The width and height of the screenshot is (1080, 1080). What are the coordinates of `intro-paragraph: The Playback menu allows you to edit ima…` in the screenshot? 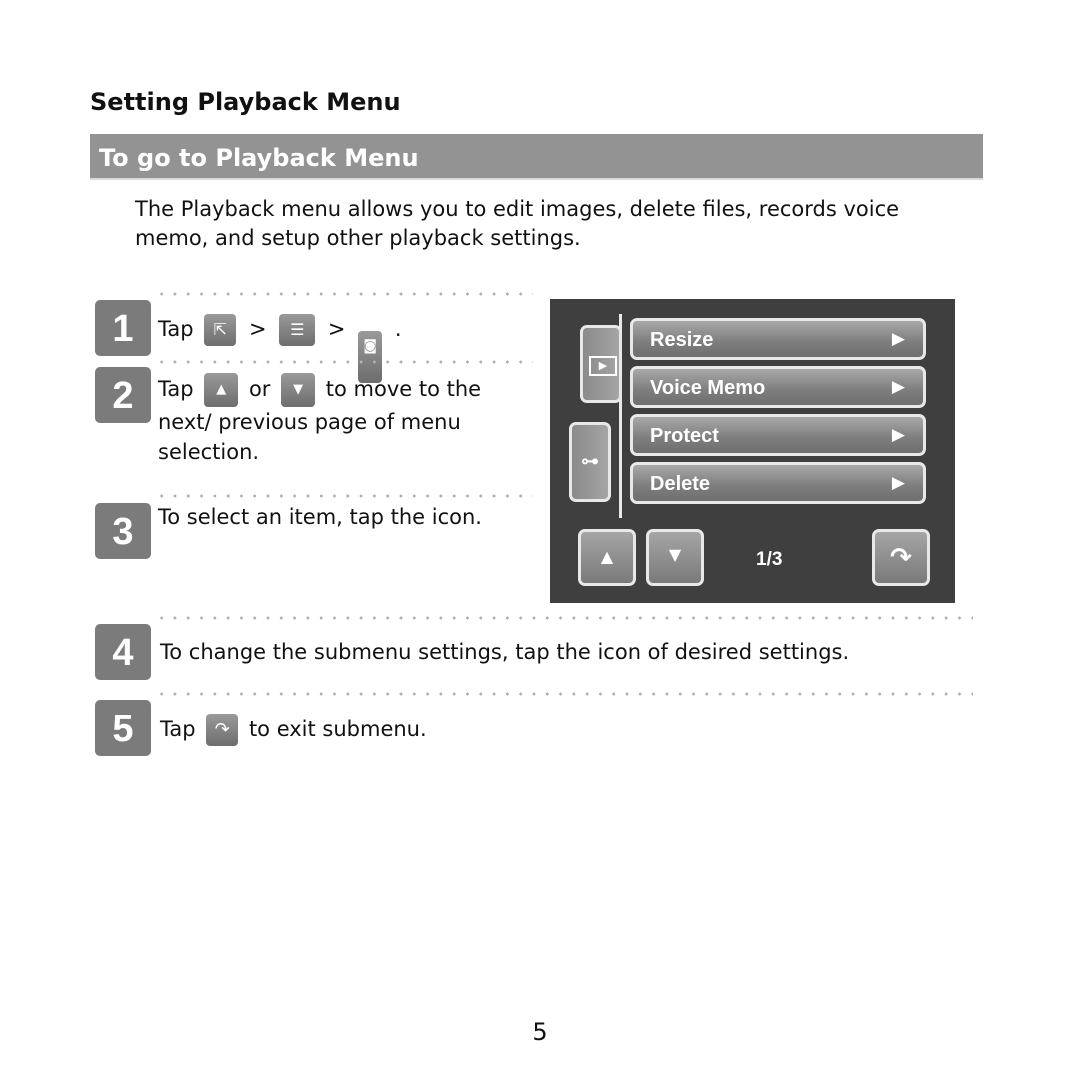 It's located at (517, 223).